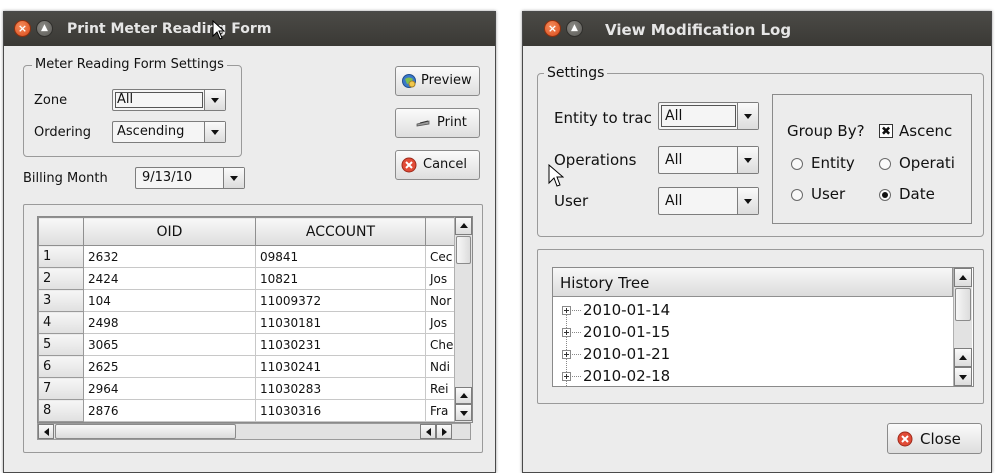 The height and width of the screenshot is (473, 995). Describe the element at coordinates (169, 344) in the screenshot. I see `oid-cell: 3065` at that location.